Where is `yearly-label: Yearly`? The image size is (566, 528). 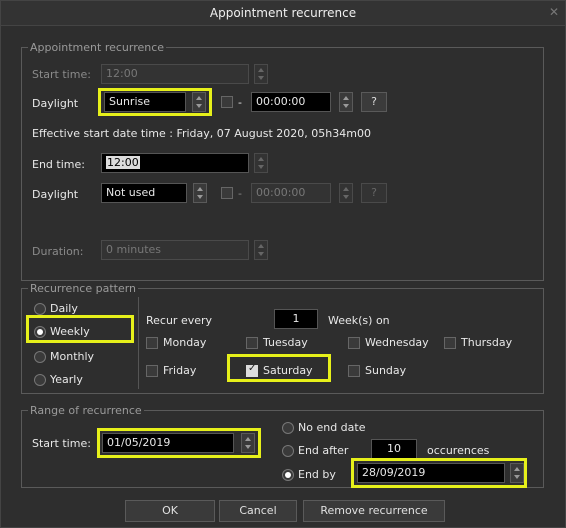 yearly-label: Yearly is located at coordinates (66, 379).